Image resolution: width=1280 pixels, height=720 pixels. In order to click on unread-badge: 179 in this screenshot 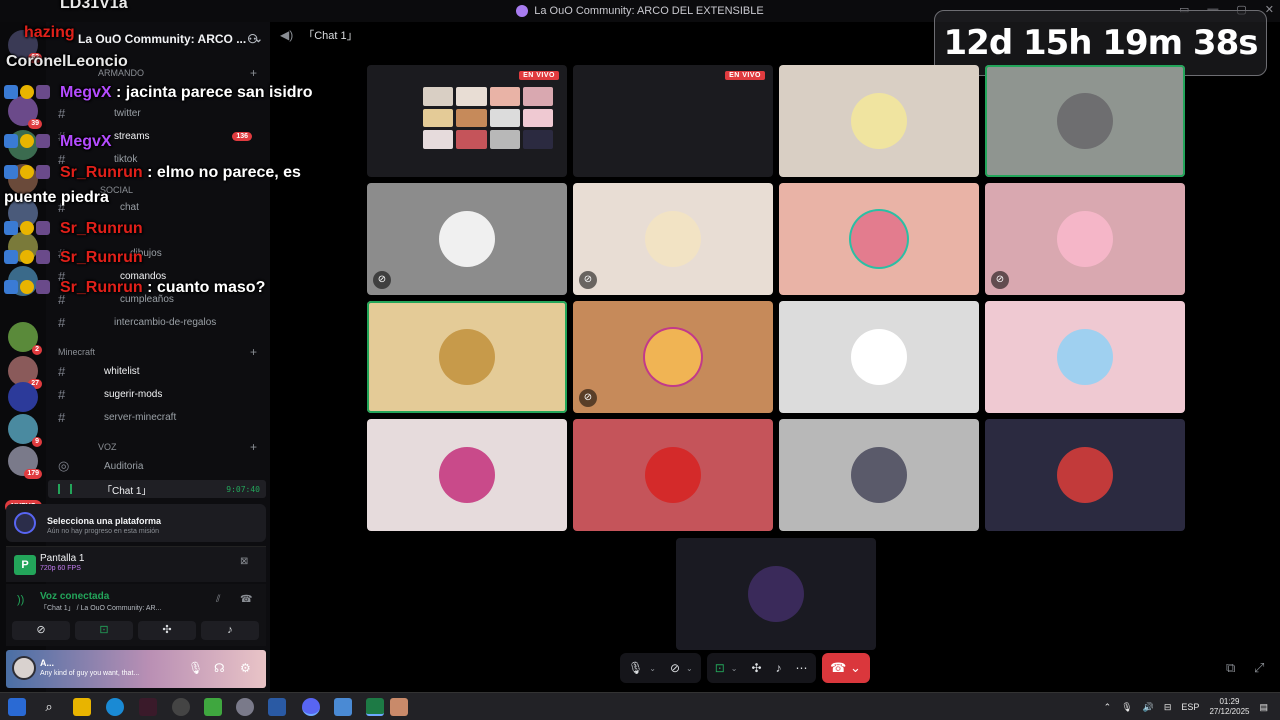, I will do `click(33, 474)`.